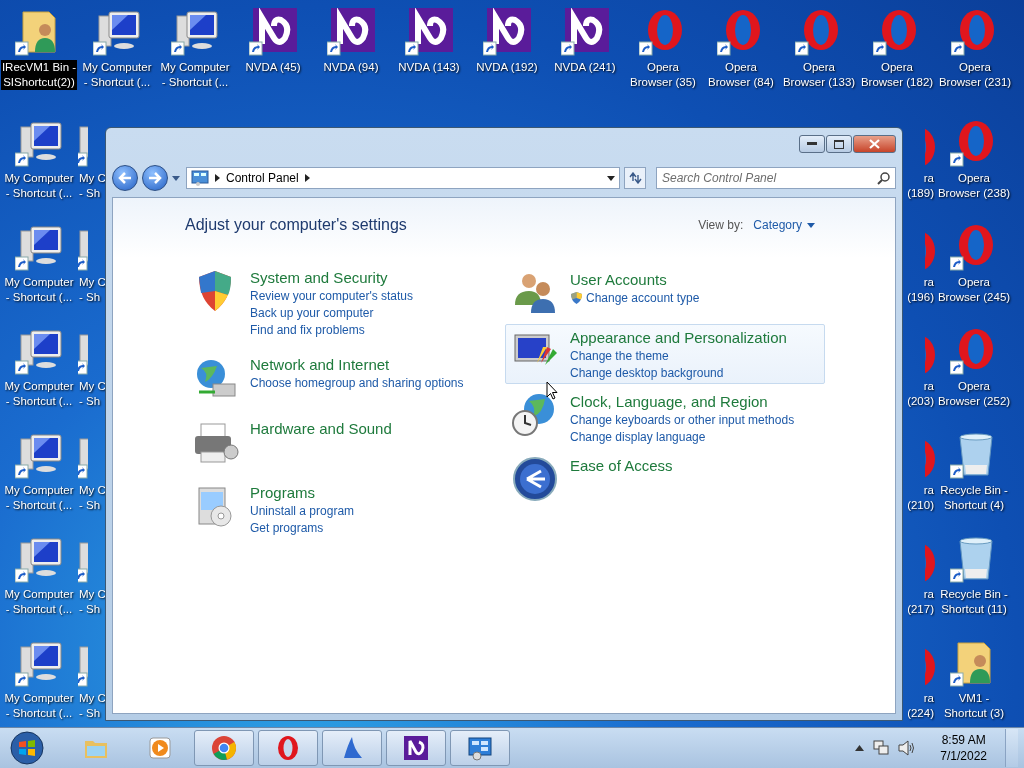 Image resolution: width=1024 pixels, height=768 pixels. What do you see at coordinates (776, 178) in the screenshot?
I see `search-field: Search Control Panel` at bounding box center [776, 178].